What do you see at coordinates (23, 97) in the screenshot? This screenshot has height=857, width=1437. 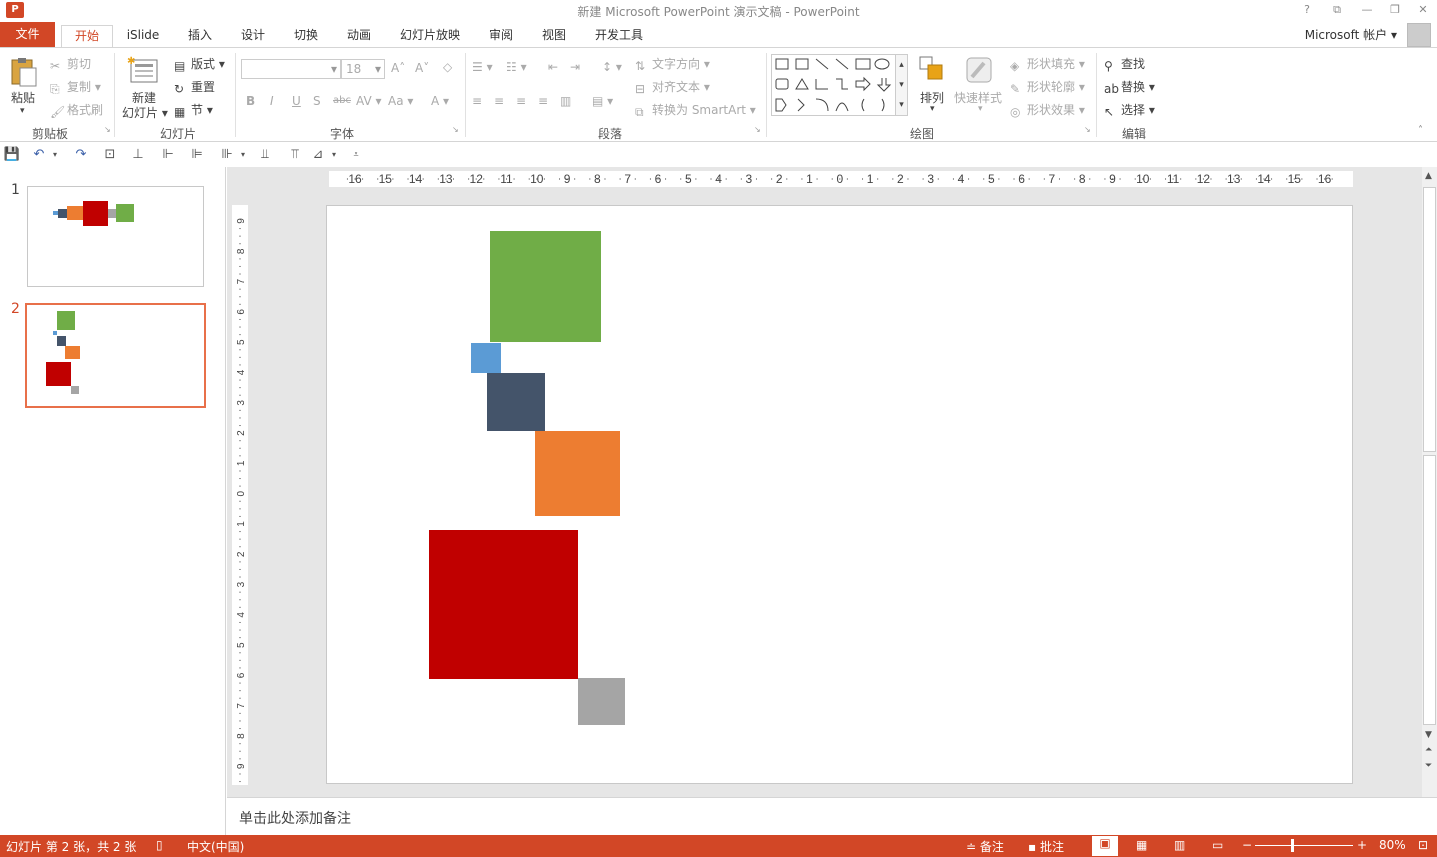 I see `paste-button: 粘贴` at bounding box center [23, 97].